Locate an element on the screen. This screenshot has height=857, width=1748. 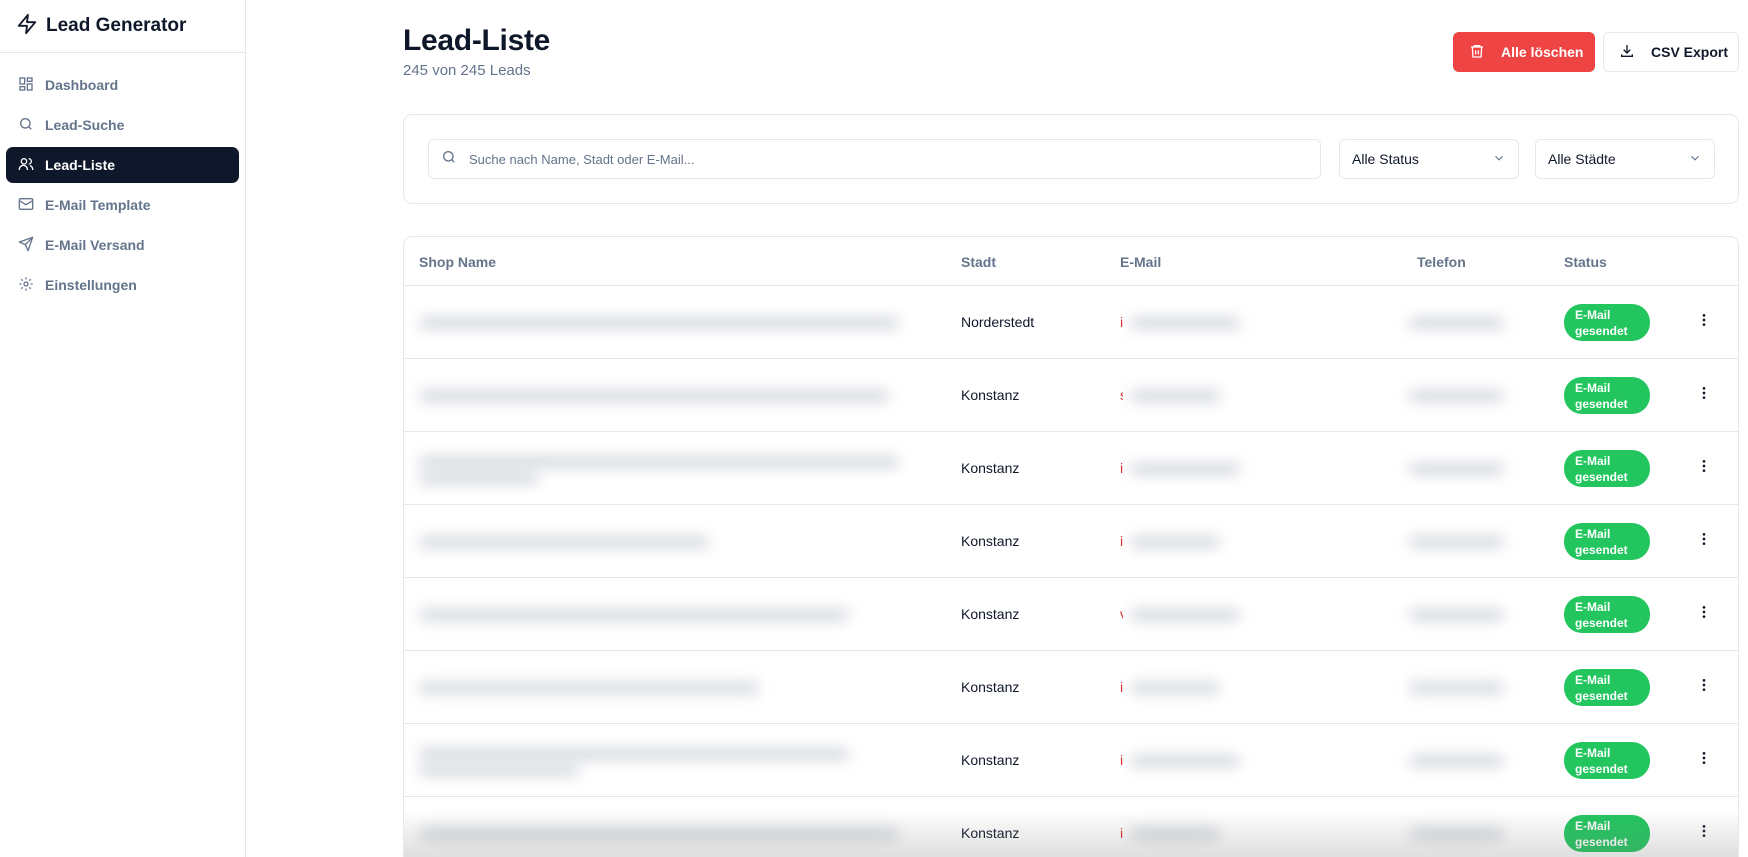
table-row: Norderstedt i E-Mail gesendet is located at coordinates (1071, 322).